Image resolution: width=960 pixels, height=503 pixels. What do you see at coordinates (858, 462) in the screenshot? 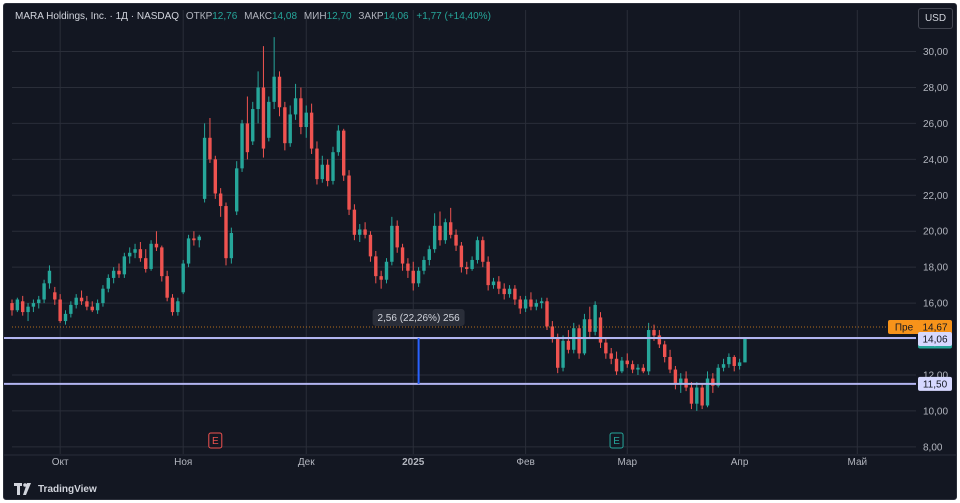
I see `time-tick-label: Май` at bounding box center [858, 462].